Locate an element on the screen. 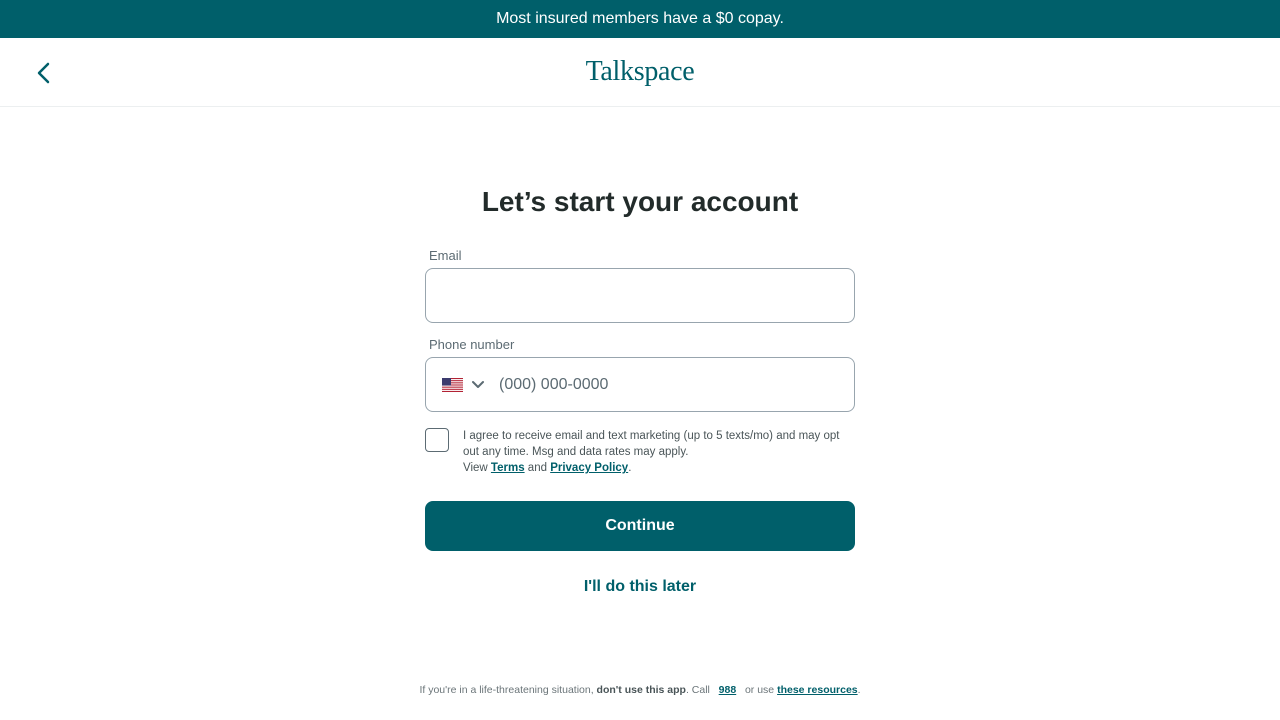  crisis-number-link: 988 is located at coordinates (728, 690).